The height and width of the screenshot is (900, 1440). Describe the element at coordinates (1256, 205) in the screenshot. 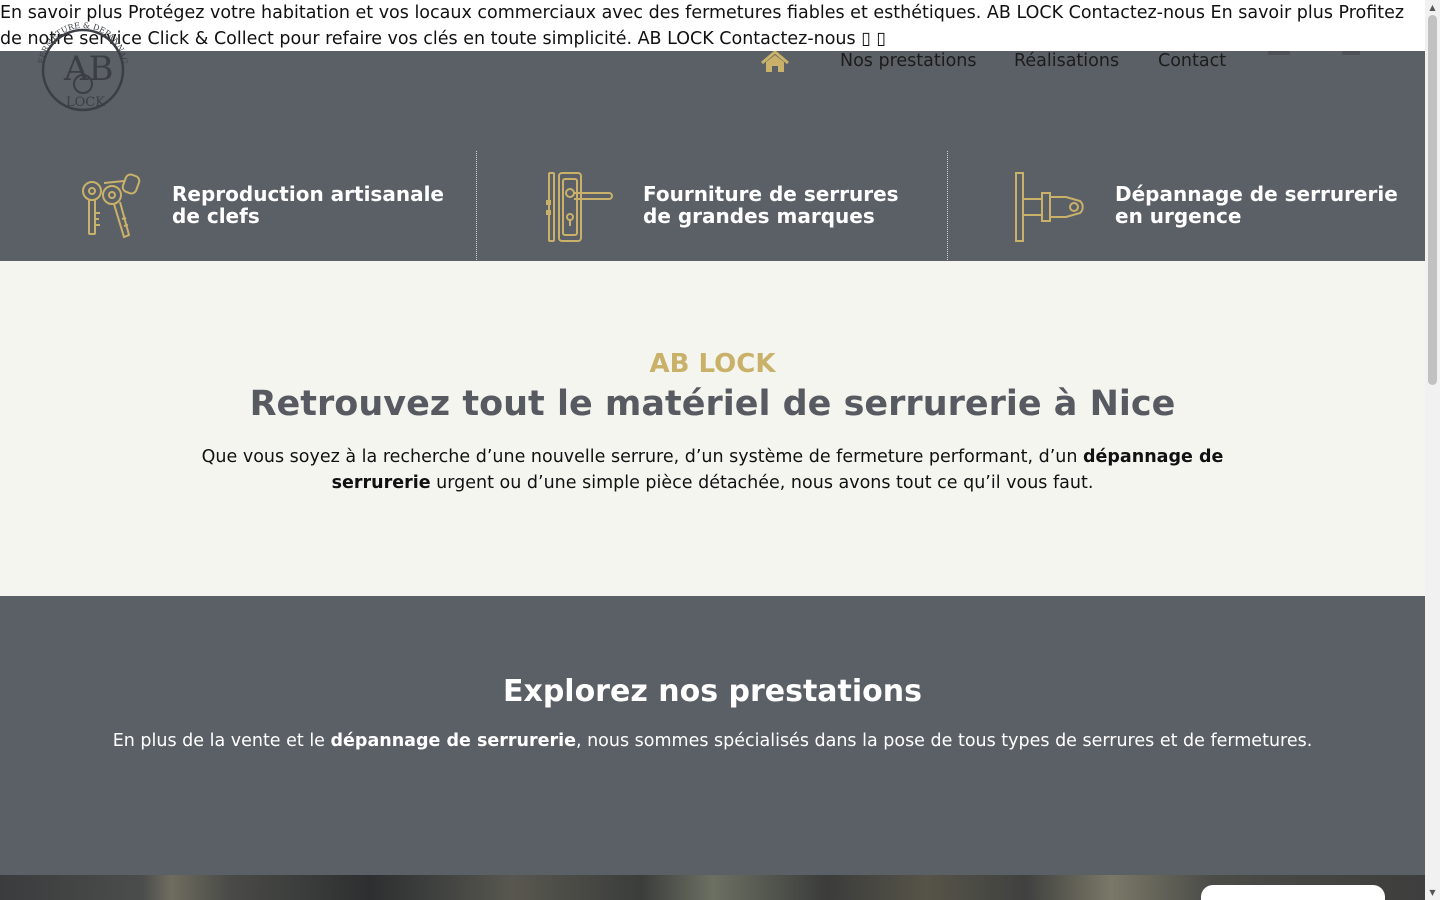

I see `feature-label: Dépannage de serrurerie en urgence` at that location.